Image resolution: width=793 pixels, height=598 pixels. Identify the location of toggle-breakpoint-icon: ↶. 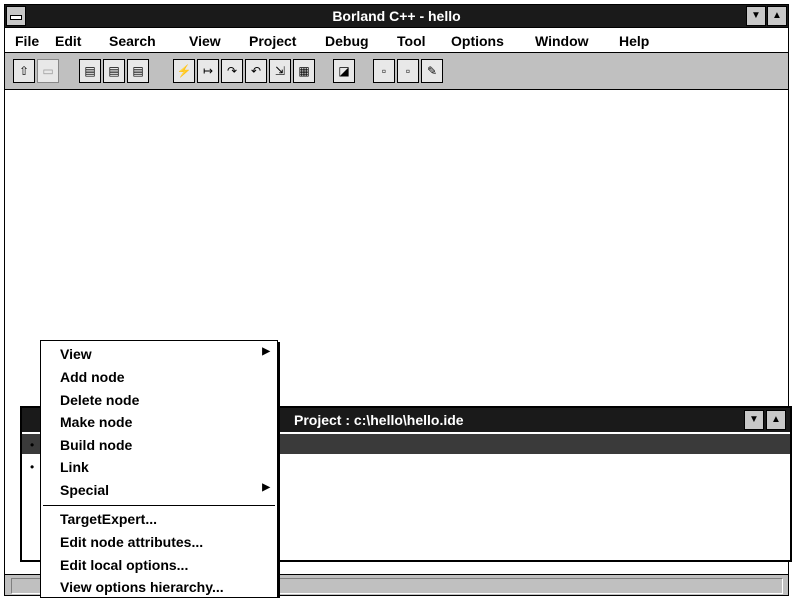
(256, 71).